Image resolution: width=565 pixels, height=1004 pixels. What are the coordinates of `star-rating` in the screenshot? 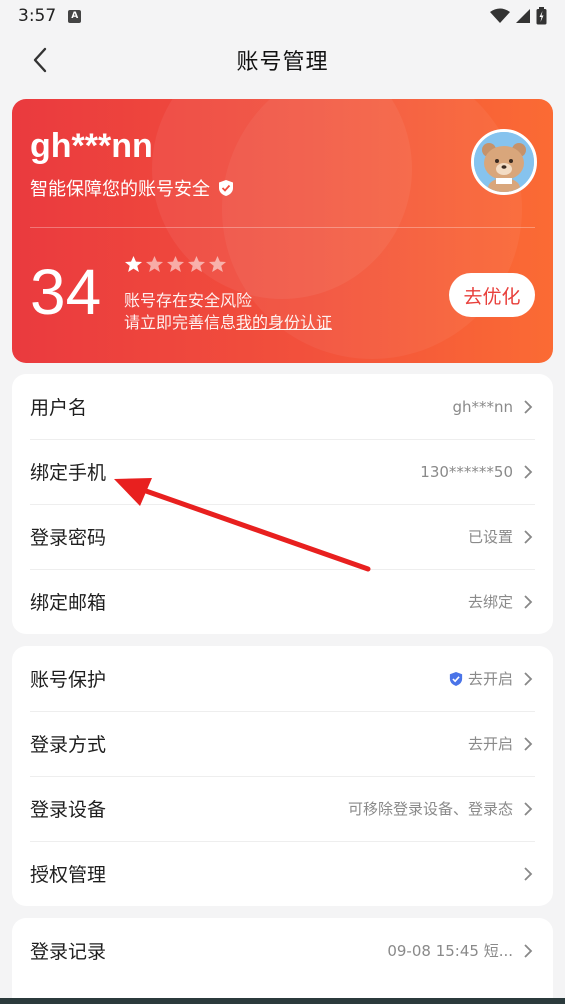 It's located at (175, 264).